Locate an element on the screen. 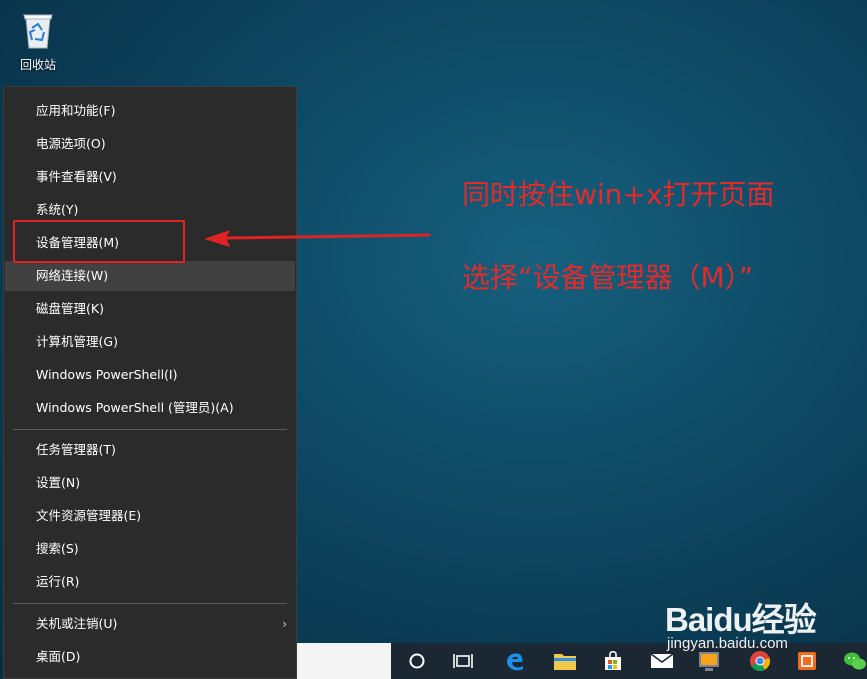 The image size is (867, 679). store-icon is located at coordinates (613, 661).